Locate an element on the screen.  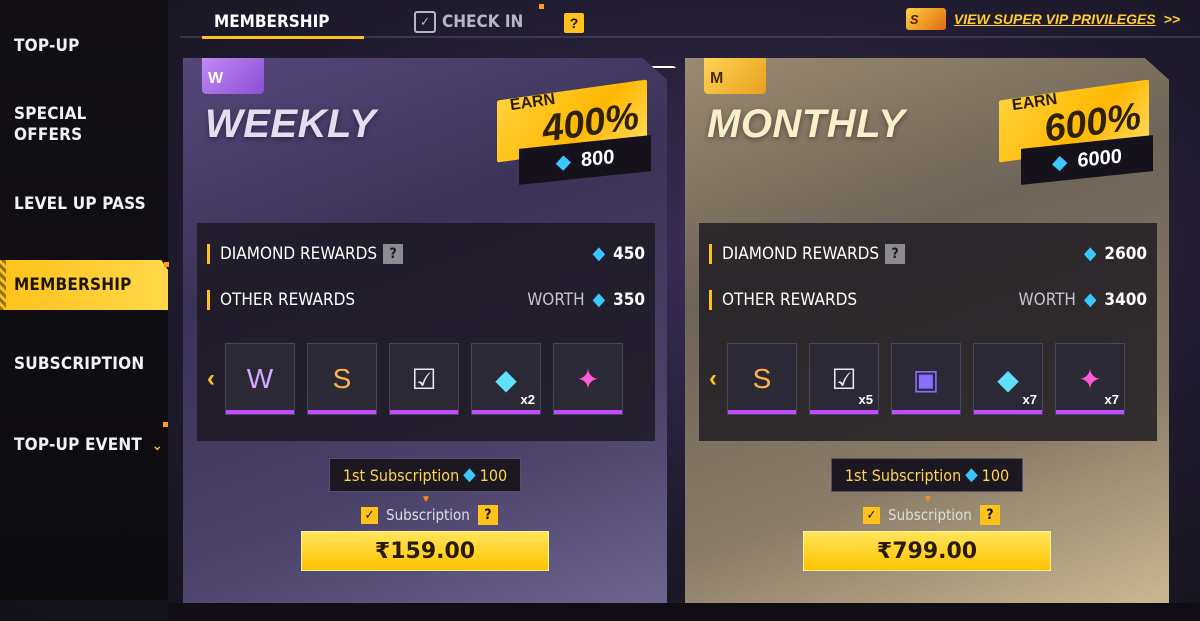
monthly-card-badge-icon: M is located at coordinates (735, 76).